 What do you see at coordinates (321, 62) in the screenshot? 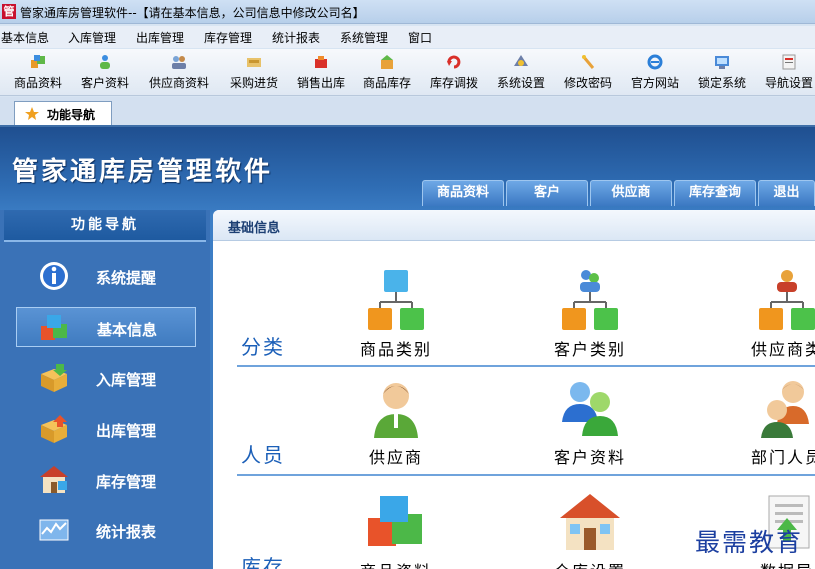
I see `sales-icon` at bounding box center [321, 62].